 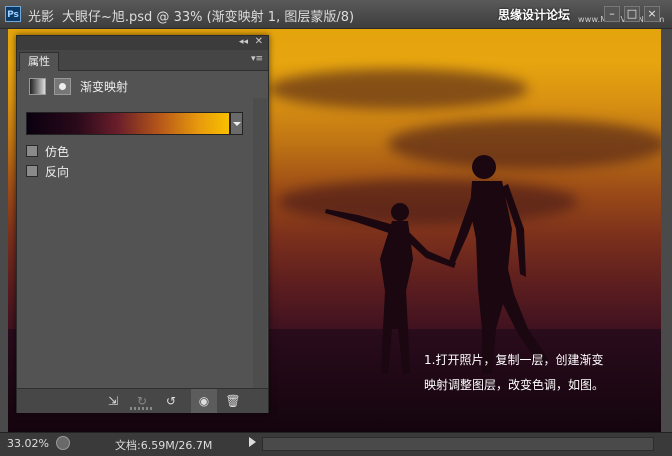 I want to click on maximize-button: □, so click(x=632, y=14).